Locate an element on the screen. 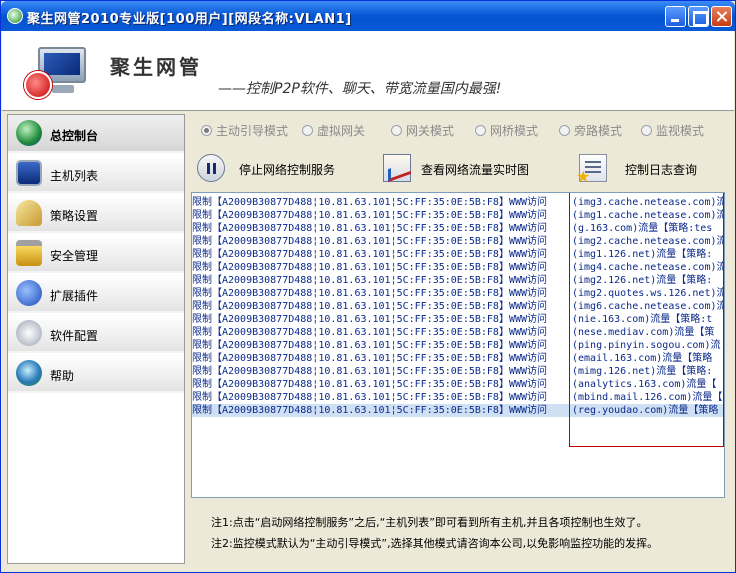 The width and height of the screenshot is (736, 573). log-row-detail: (g.163.com)流量【策略:tes is located at coordinates (642, 228).